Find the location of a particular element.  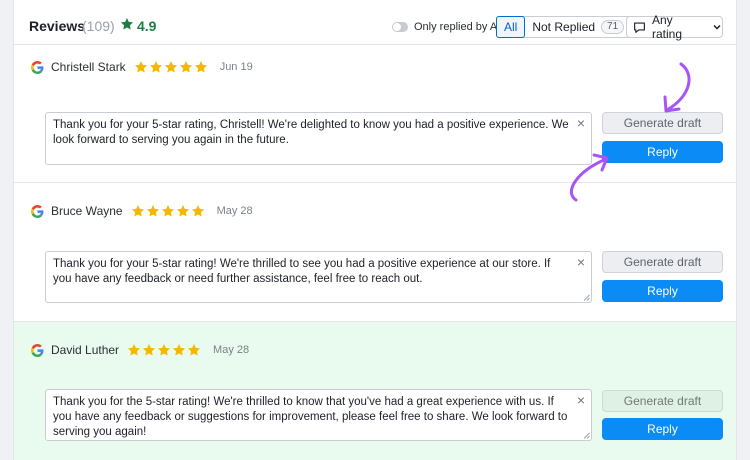

filter-not-replied-label: Not Replied is located at coordinates (564, 27).